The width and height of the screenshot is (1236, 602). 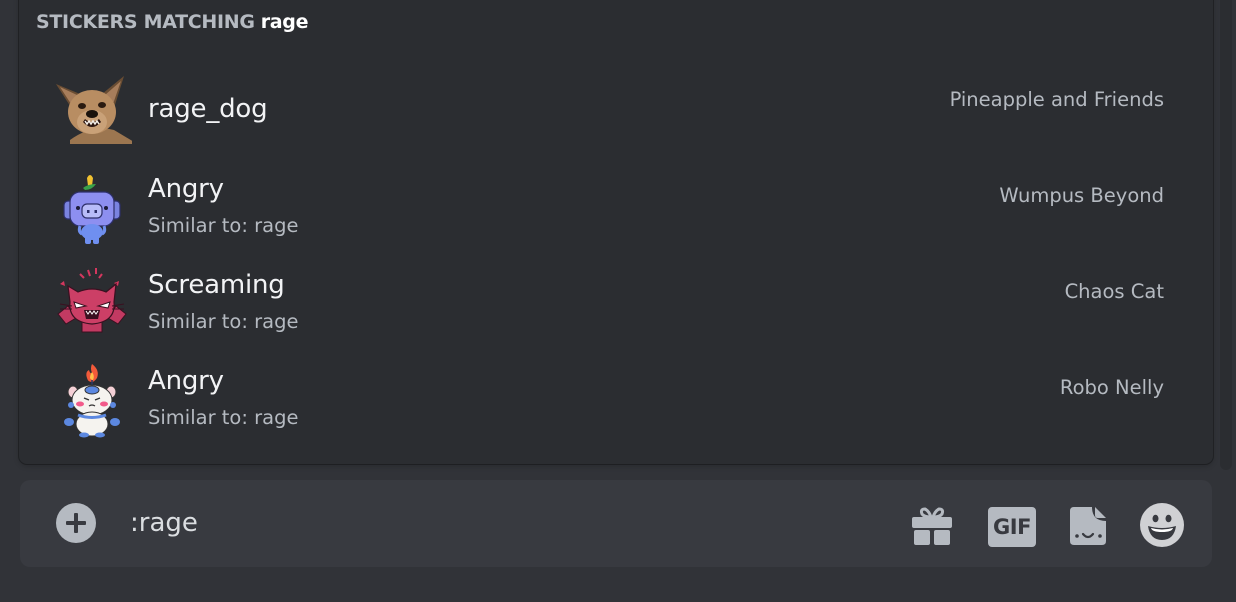 I want to click on sticker-pack-name: Robo Nelly, so click(x=1111, y=387).